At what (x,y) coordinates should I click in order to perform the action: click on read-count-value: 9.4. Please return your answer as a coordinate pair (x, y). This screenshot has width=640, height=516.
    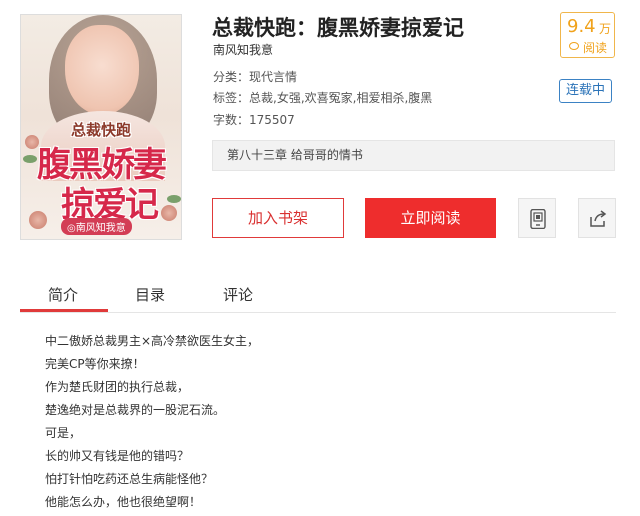
    Looking at the image, I should click on (581, 26).